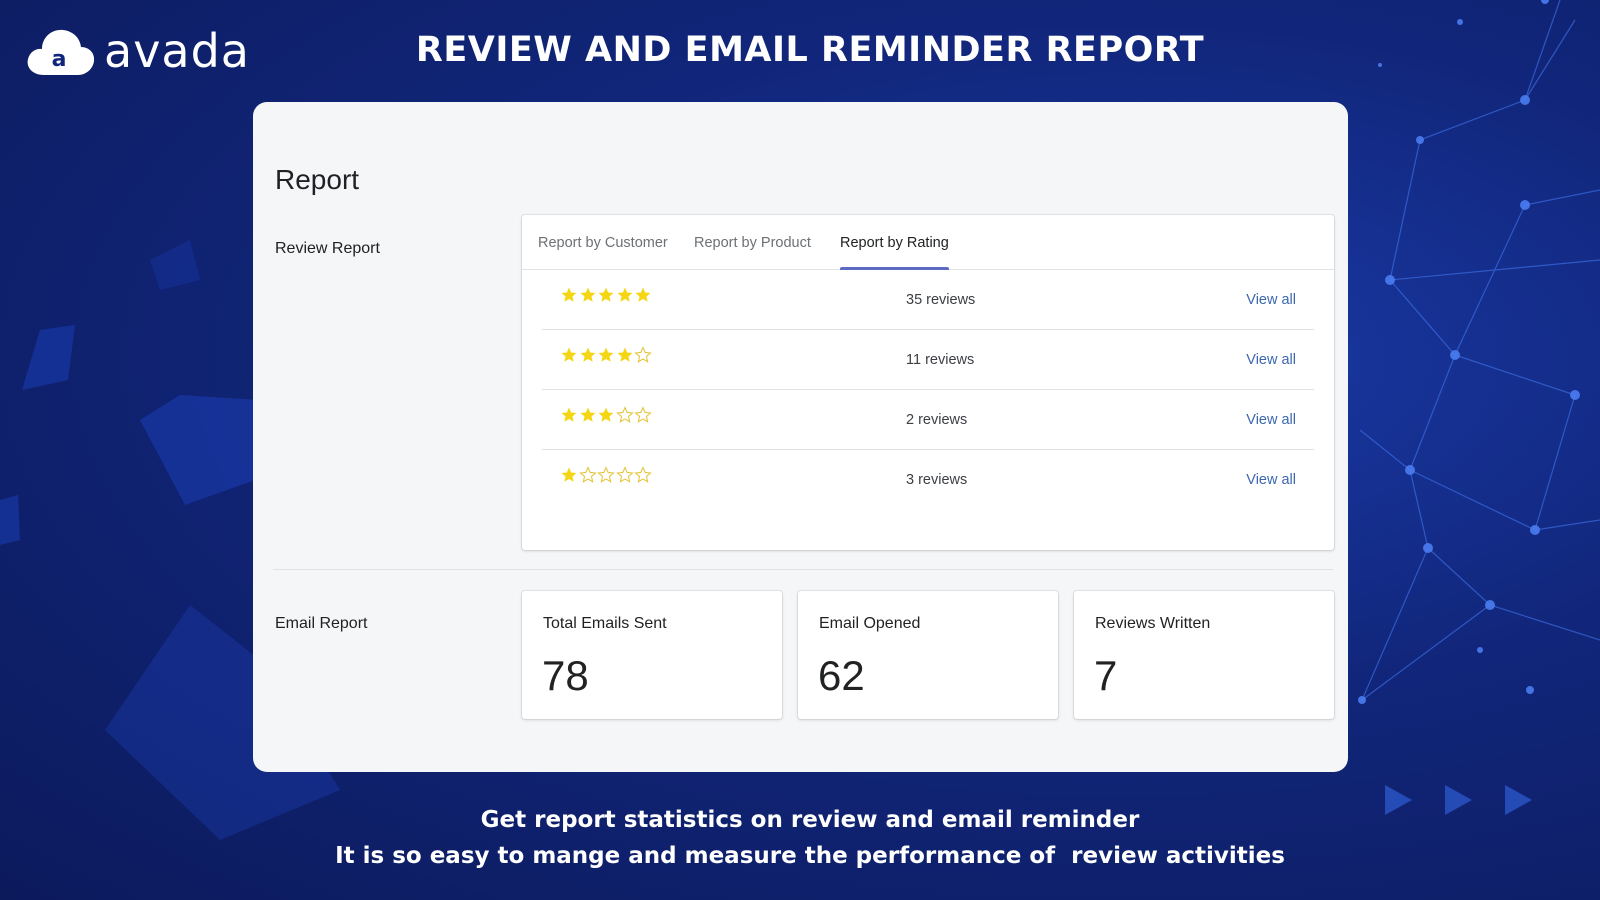  I want to click on stat-label: Email Opened, so click(870, 623).